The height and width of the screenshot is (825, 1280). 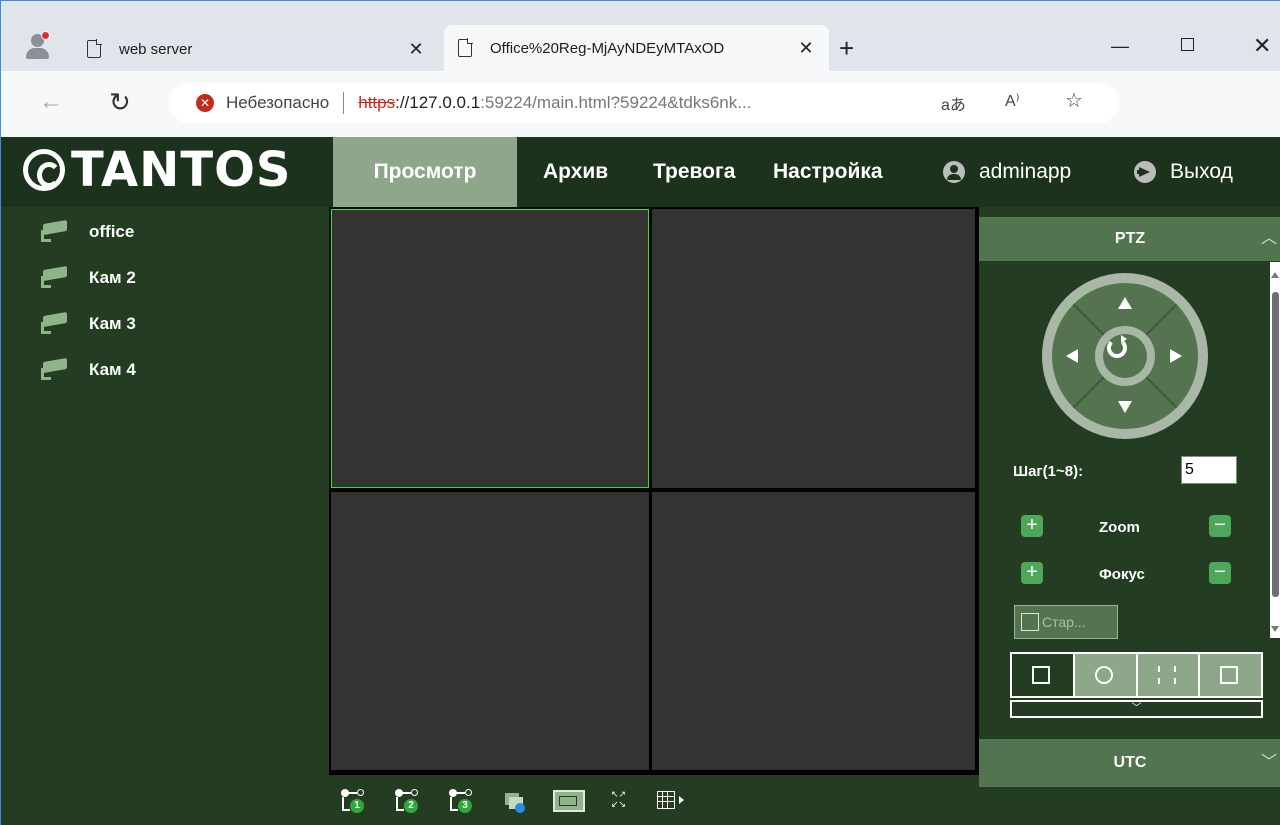 I want to click on menu-archive: Архив, so click(x=575, y=172).